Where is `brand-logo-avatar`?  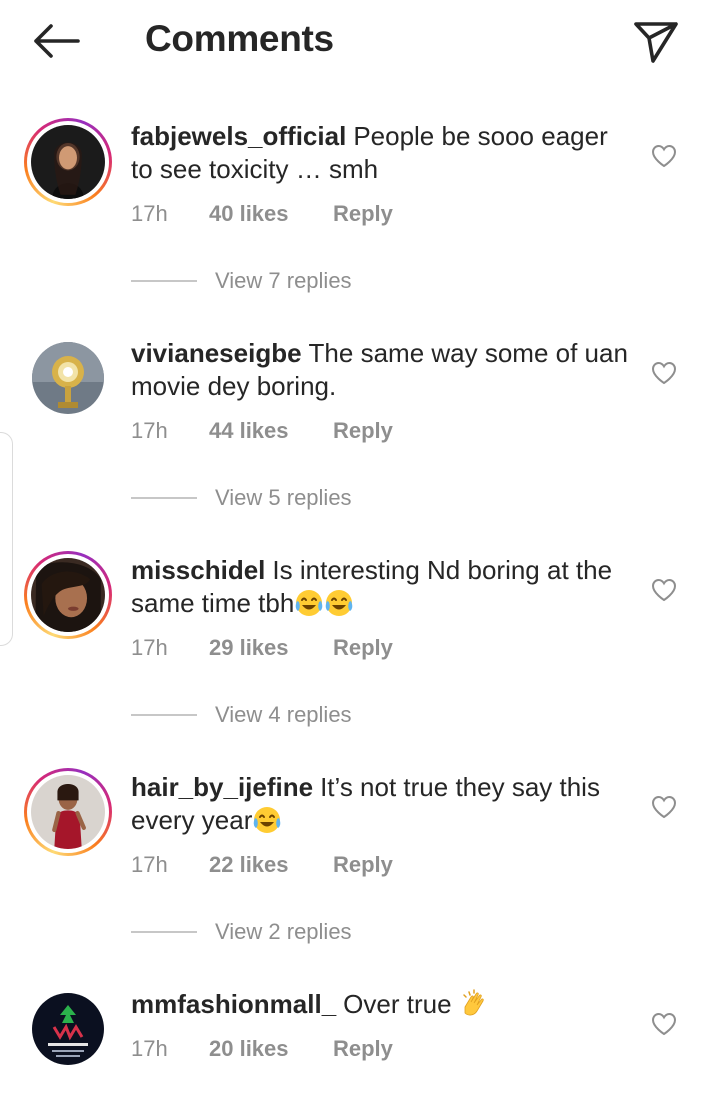
brand-logo-avatar is located at coordinates (68, 1029).